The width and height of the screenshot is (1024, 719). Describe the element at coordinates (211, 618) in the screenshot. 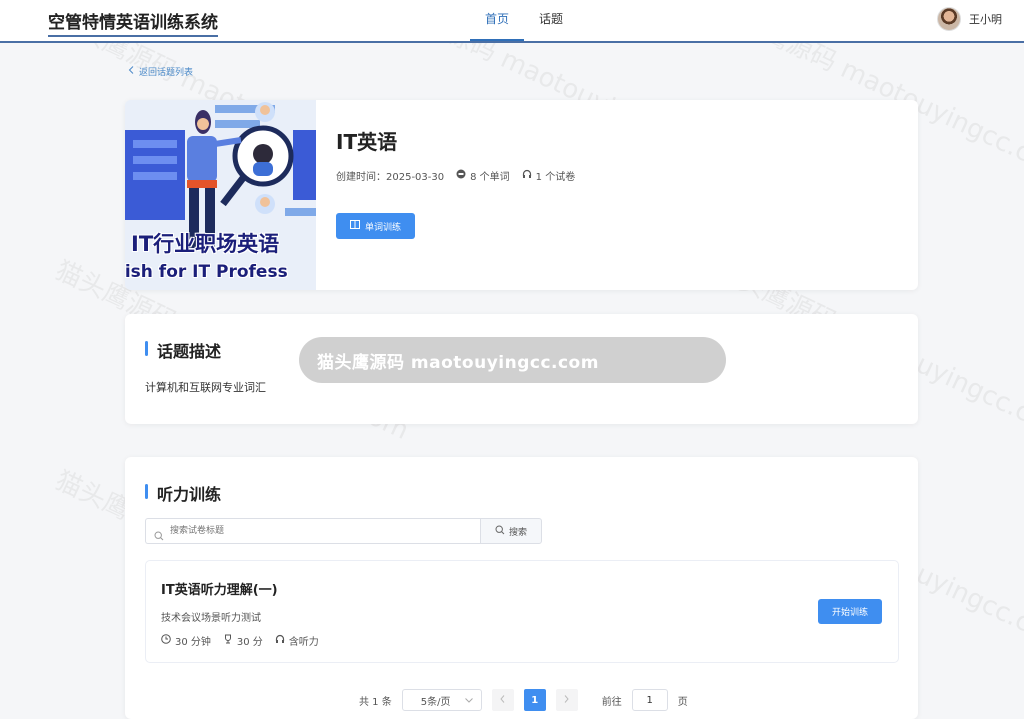

I see `exam-description: 技术会议场景听力测试` at that location.